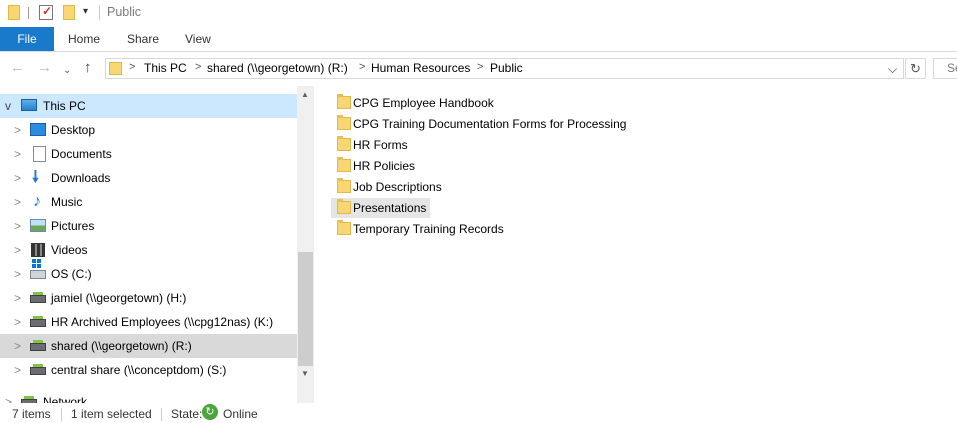 This screenshot has height=423, width=957. I want to click on nav-item-desktop: > Desktop, so click(148, 130).